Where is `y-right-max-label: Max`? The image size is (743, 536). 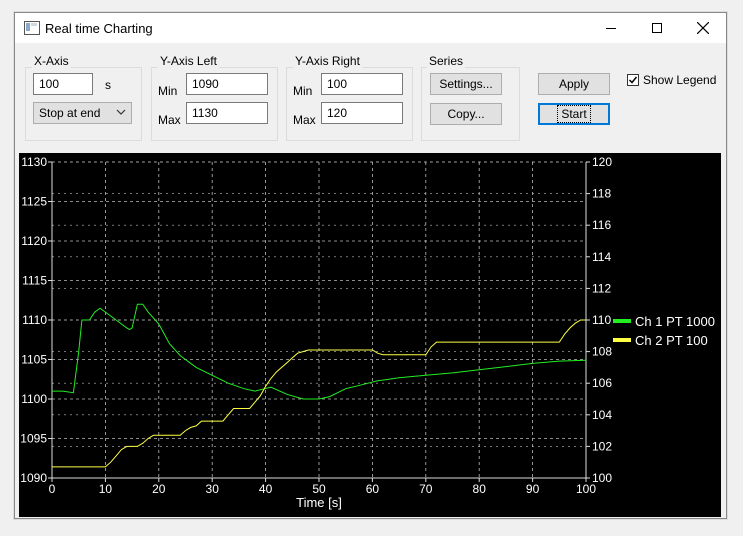 y-right-max-label: Max is located at coordinates (304, 120).